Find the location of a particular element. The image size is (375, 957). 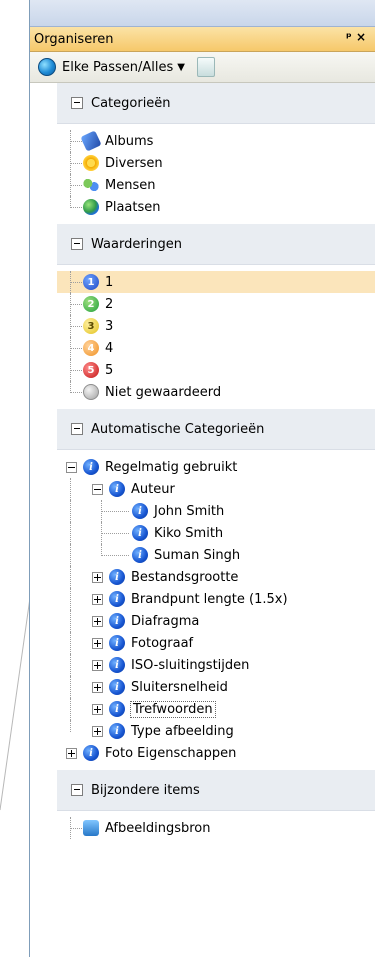

tree-trefwoorden: i Trefwoorden is located at coordinates (216, 709).